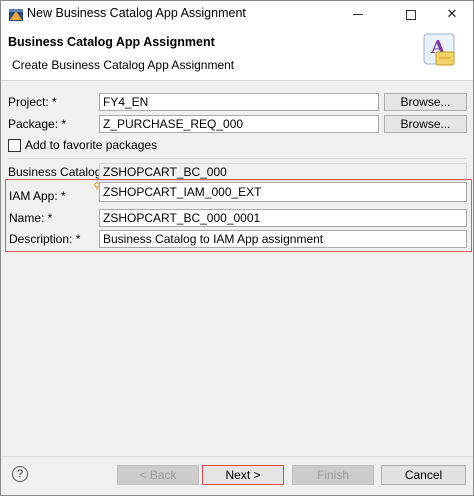 The height and width of the screenshot is (496, 474). Describe the element at coordinates (237, 456) in the screenshot. I see `footer-separator` at that location.